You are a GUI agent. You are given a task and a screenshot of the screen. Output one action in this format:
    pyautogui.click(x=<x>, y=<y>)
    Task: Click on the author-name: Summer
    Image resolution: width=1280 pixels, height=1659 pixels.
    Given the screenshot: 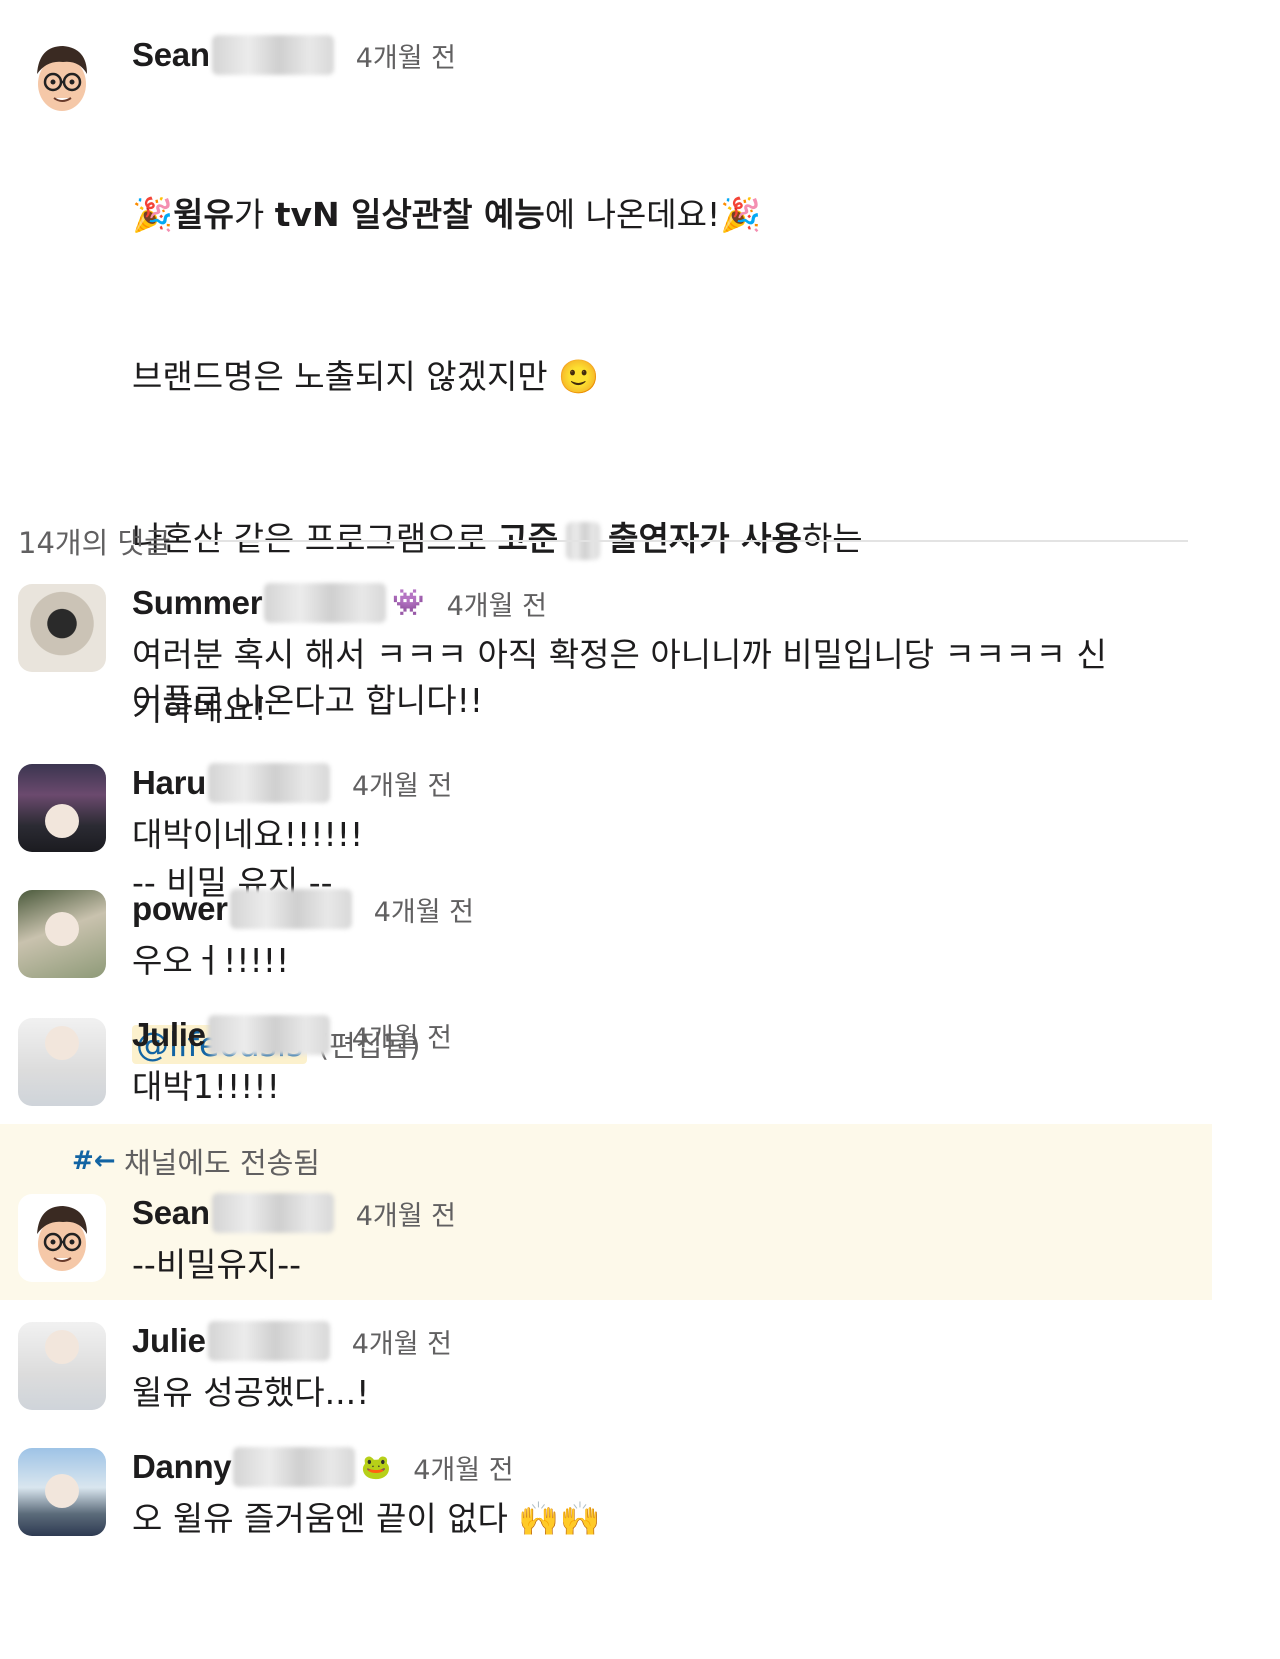 What is the action you would take?
    pyautogui.click(x=197, y=603)
    